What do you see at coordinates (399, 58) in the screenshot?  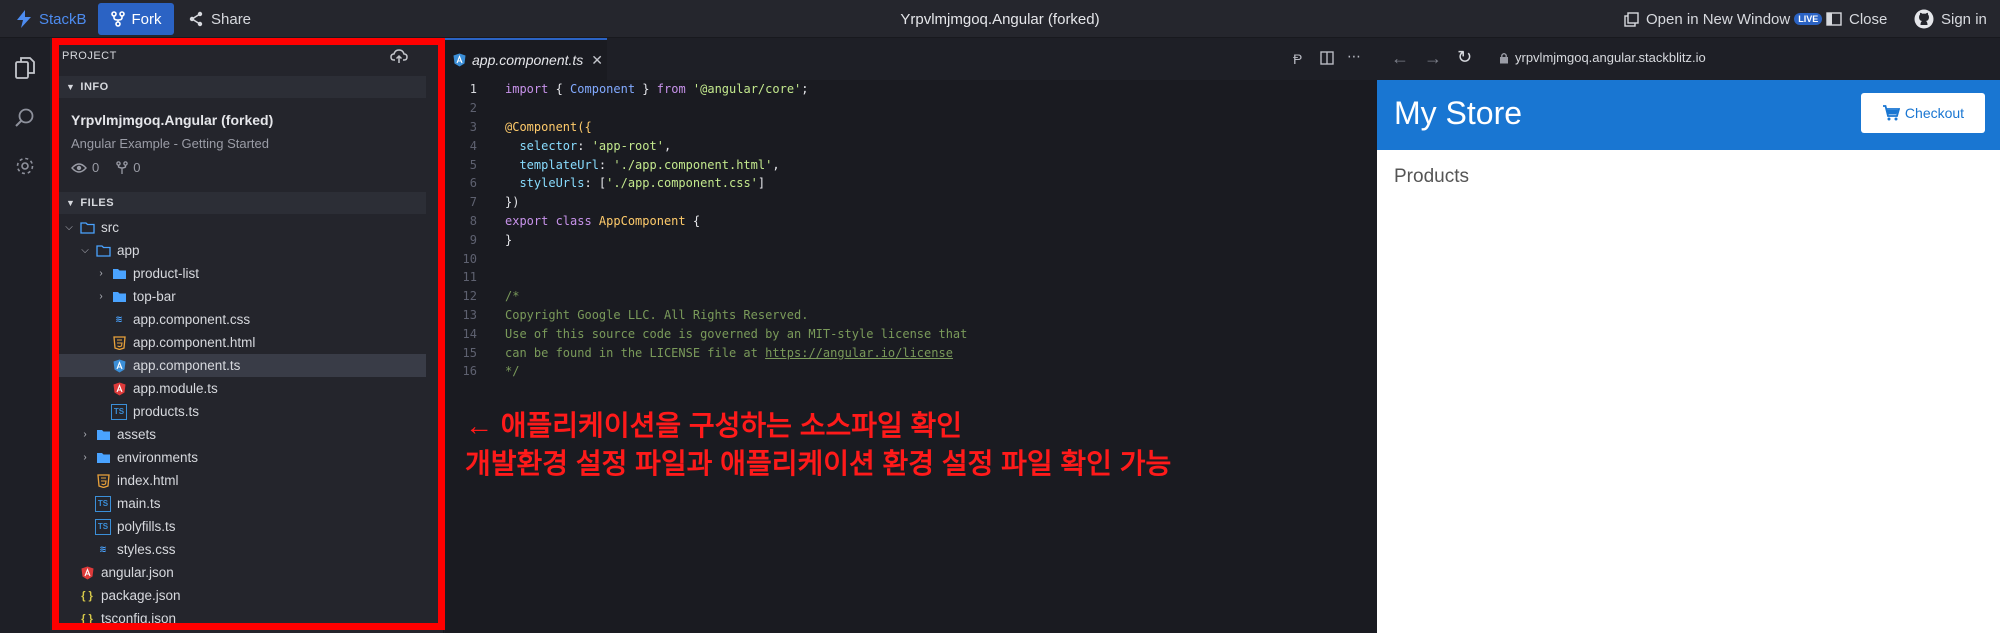 I see `cloud-upload-icon` at bounding box center [399, 58].